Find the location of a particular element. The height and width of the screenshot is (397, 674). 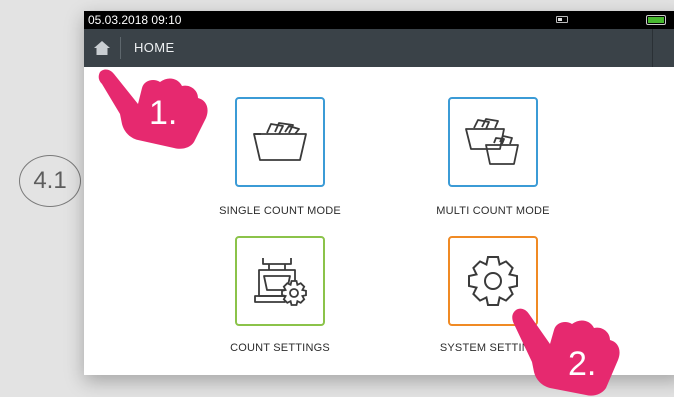

gear-icon is located at coordinates (493, 281).